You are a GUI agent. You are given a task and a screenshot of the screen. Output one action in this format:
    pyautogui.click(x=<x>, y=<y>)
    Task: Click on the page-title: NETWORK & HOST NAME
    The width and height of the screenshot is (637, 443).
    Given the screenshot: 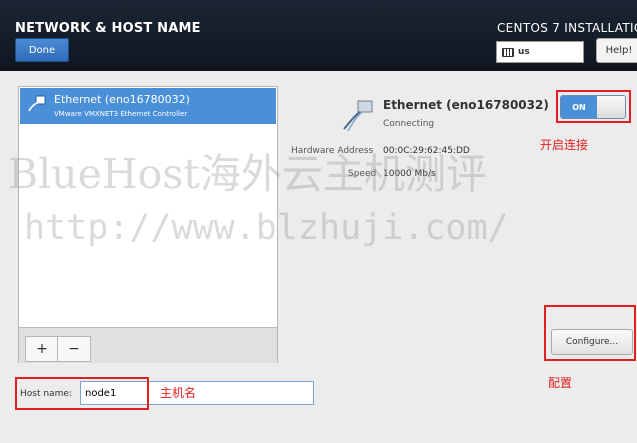 What is the action you would take?
    pyautogui.click(x=108, y=28)
    